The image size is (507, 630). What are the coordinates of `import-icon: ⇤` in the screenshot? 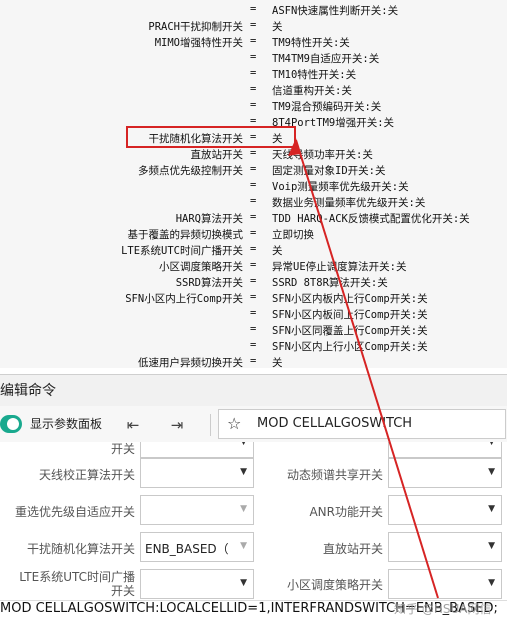 It's located at (133, 425).